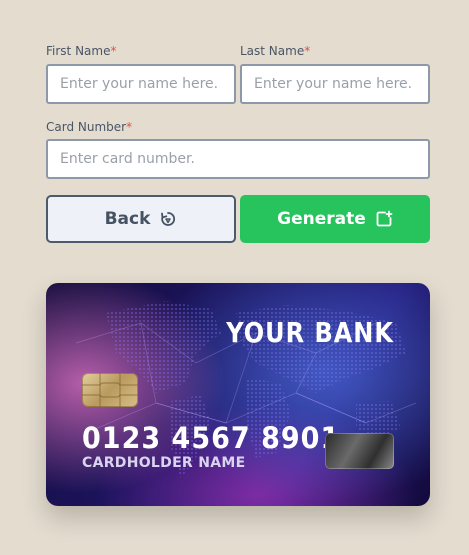  I want to click on generate-button: Generate, so click(335, 219).